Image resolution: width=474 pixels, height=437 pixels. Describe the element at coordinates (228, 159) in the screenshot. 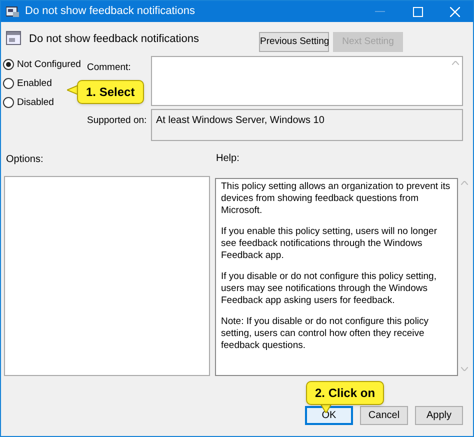

I see `help-label: Help:` at that location.